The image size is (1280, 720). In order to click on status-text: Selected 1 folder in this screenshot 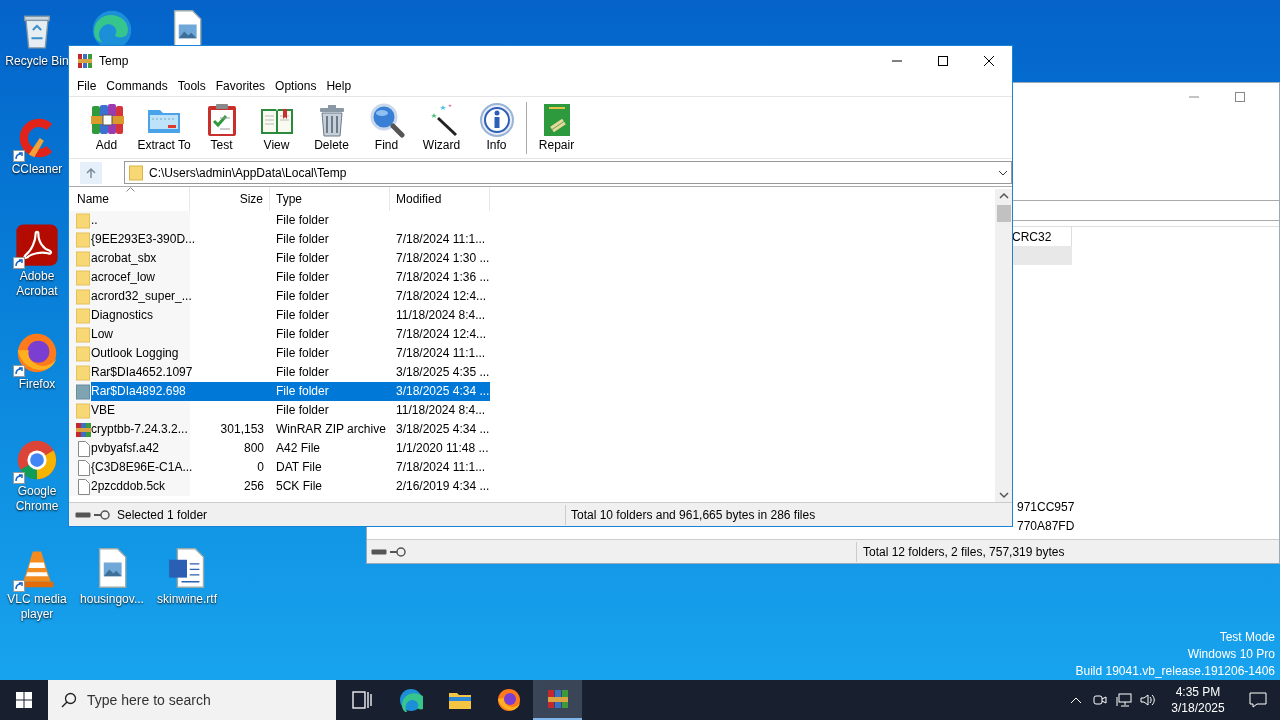, I will do `click(163, 515)`.